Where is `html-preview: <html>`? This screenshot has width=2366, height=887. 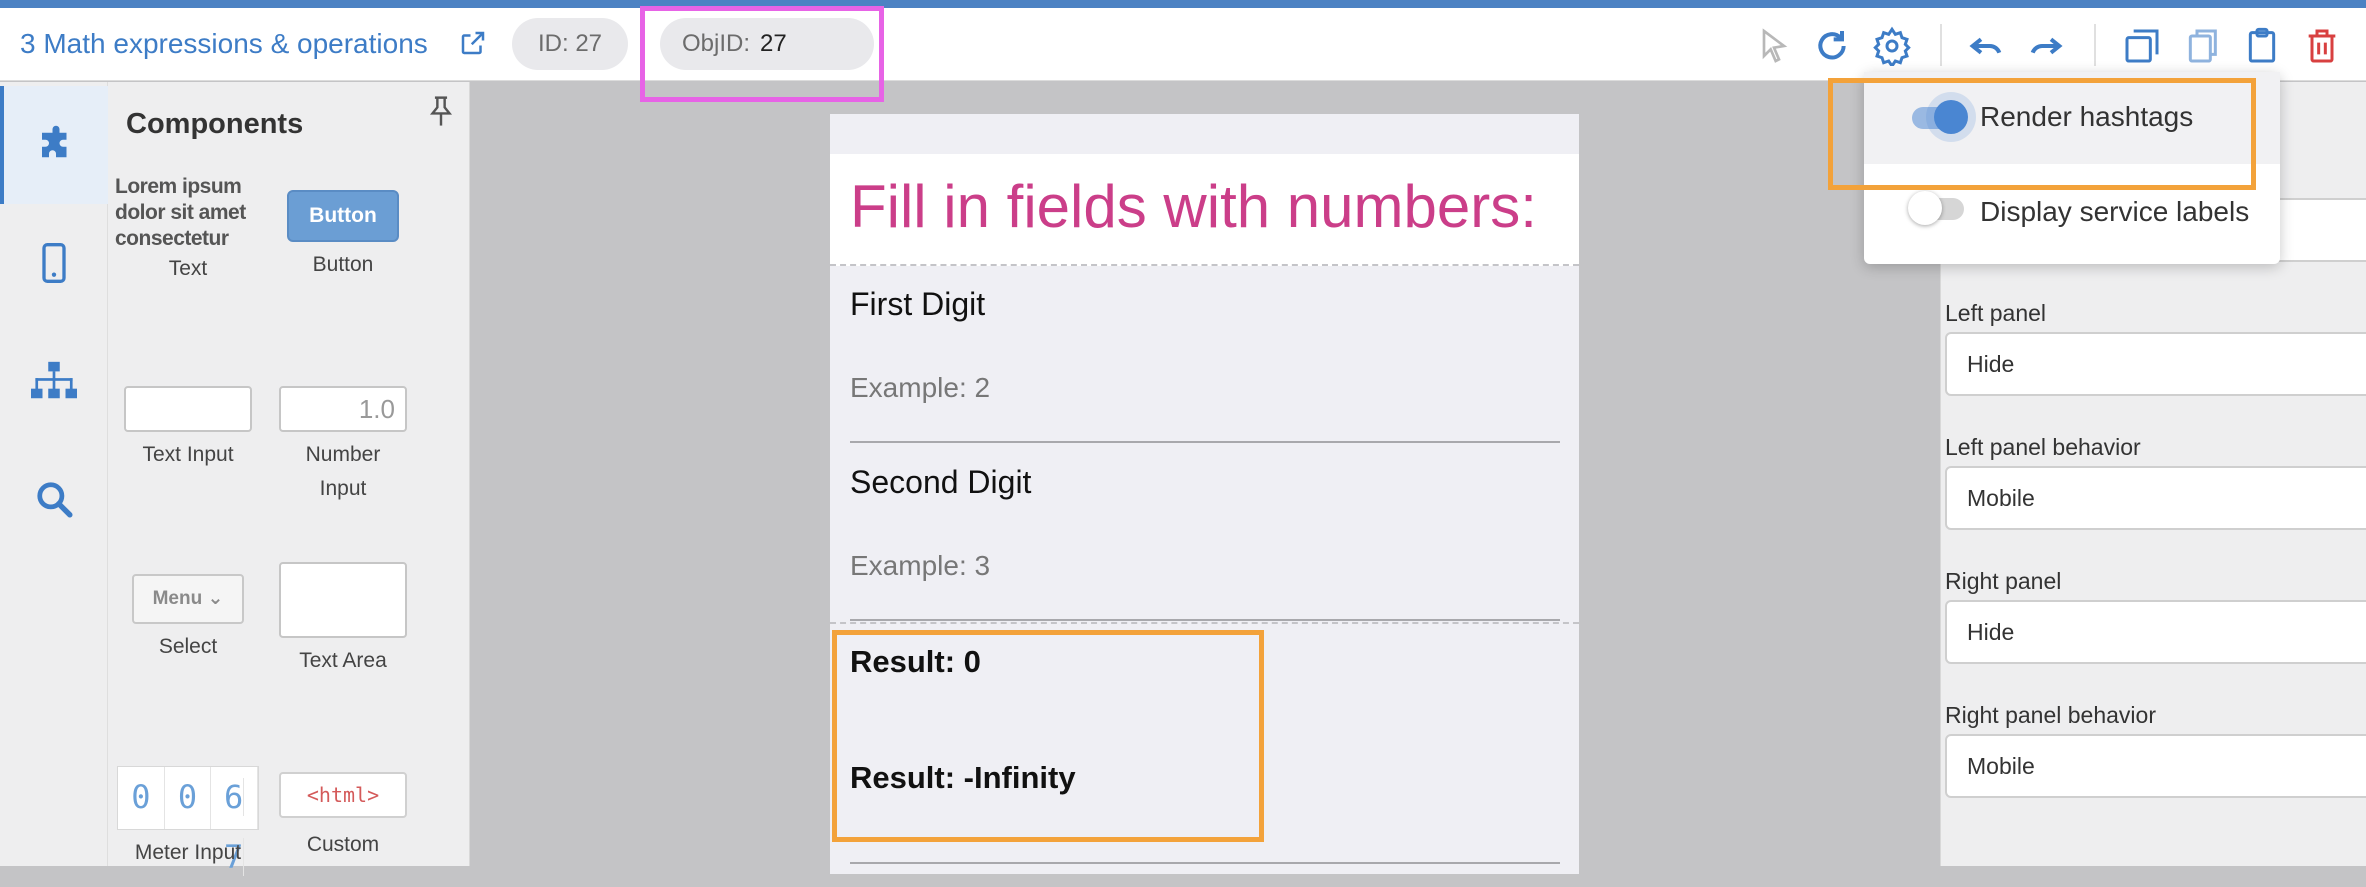 html-preview: <html> is located at coordinates (343, 795).